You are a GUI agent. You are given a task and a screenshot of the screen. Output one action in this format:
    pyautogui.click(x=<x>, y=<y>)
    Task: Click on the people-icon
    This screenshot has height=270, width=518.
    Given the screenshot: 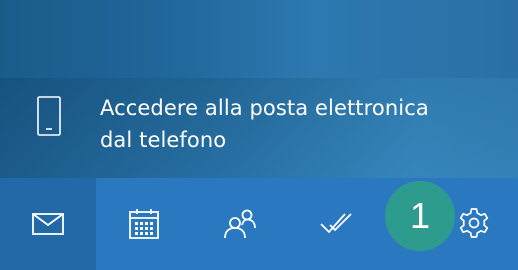 What is the action you would take?
    pyautogui.click(x=240, y=224)
    